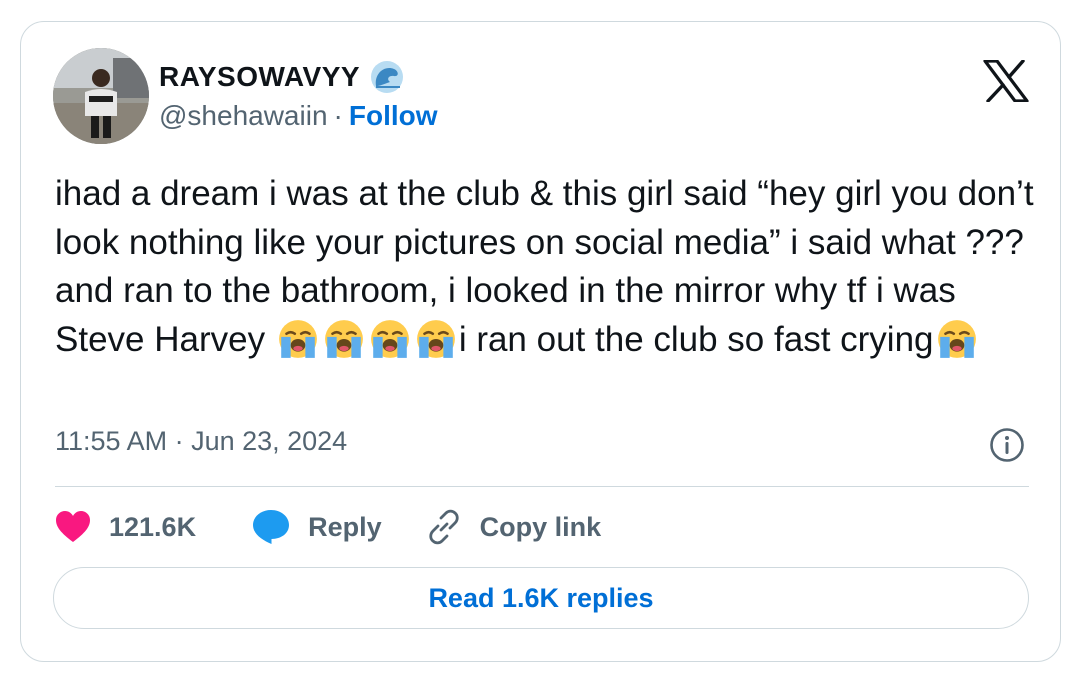 The image size is (1088, 685). Describe the element at coordinates (259, 77) in the screenshot. I see `author-display-name: RAYSOWAVYY` at that location.